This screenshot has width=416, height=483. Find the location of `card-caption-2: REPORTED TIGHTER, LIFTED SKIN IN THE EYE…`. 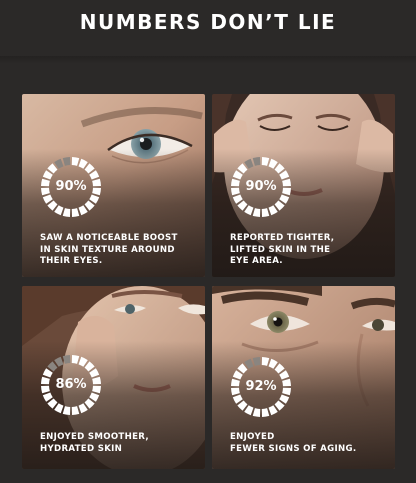

card-caption-2: REPORTED TIGHTER, LIFTED SKIN IN THE EYE… is located at coordinates (310, 250).